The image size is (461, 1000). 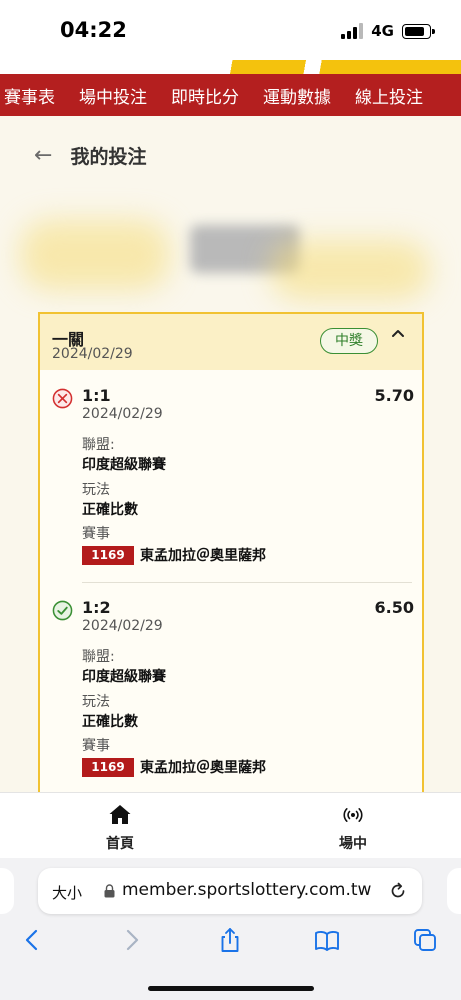 What do you see at coordinates (247, 890) in the screenshot?
I see `url-text: member.sportslottery.com.tw` at bounding box center [247, 890].